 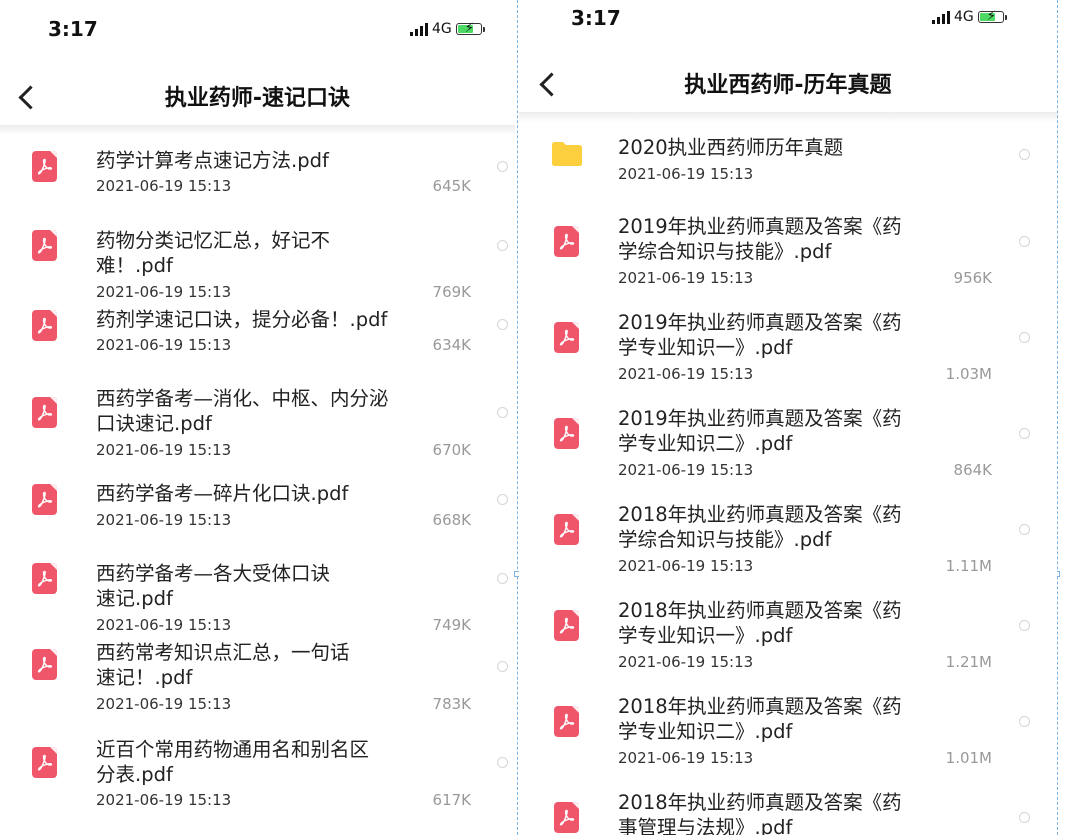 I want to click on canvas-divider-right, so click(x=1057, y=417).